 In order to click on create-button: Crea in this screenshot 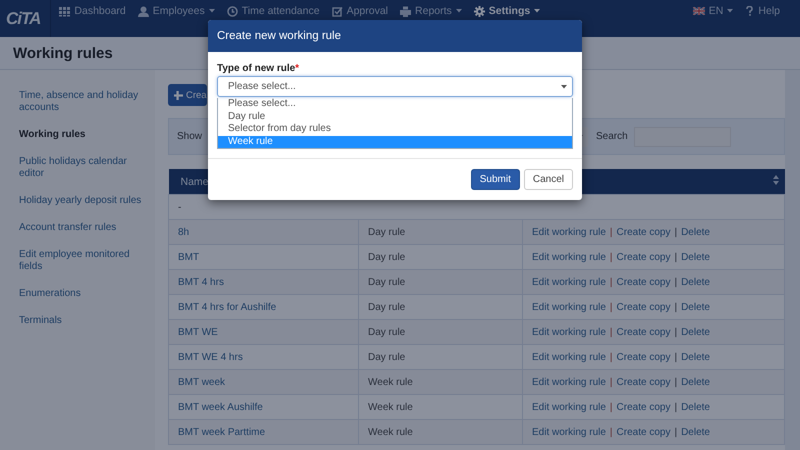, I will do `click(187, 95)`.